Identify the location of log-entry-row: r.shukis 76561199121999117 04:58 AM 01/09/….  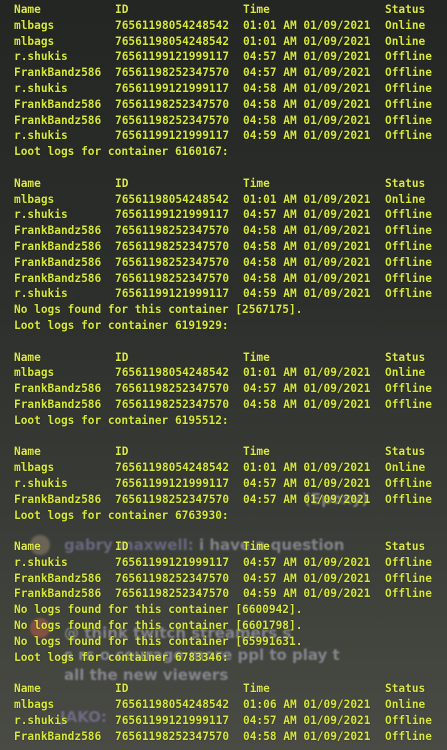
(230, 89).